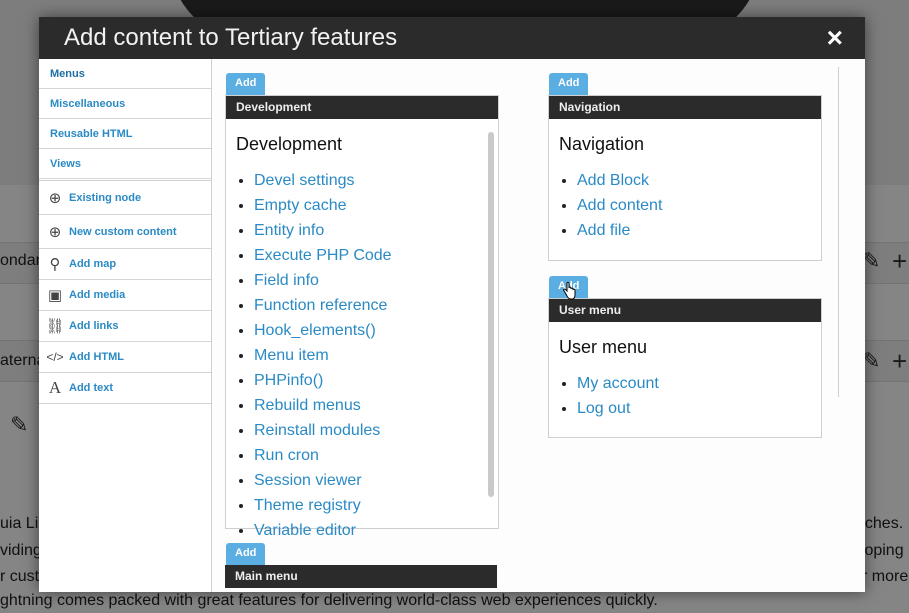 The width and height of the screenshot is (909, 613). I want to click on menu-list-item: Log out, so click(699, 408).